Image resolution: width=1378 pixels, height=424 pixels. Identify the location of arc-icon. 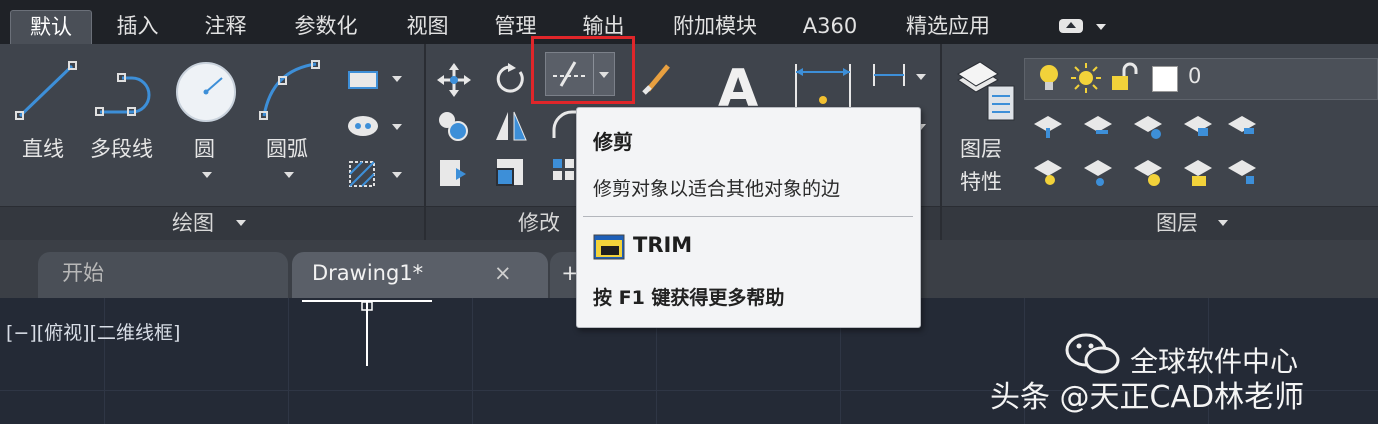
(291, 91).